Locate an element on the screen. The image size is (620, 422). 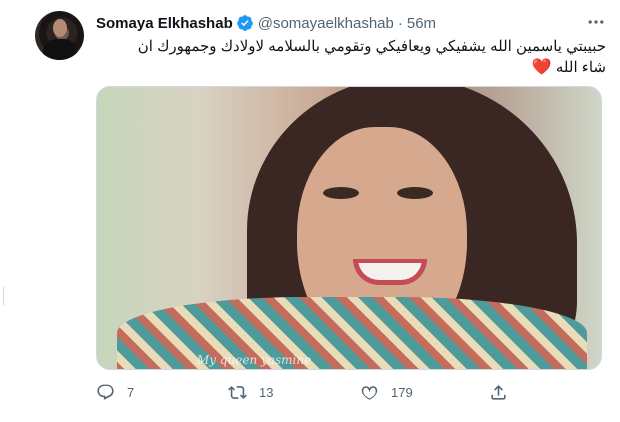
avatar is located at coordinates (59, 35).